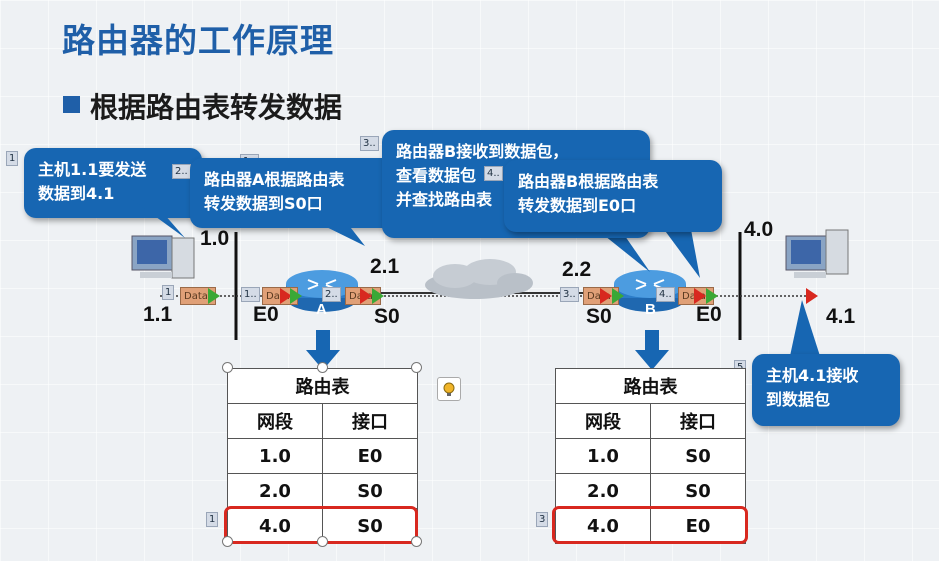 The height and width of the screenshot is (561, 939). What do you see at coordinates (212, 519) in the screenshot?
I see `step-tag-table-a: 1` at bounding box center [212, 519].